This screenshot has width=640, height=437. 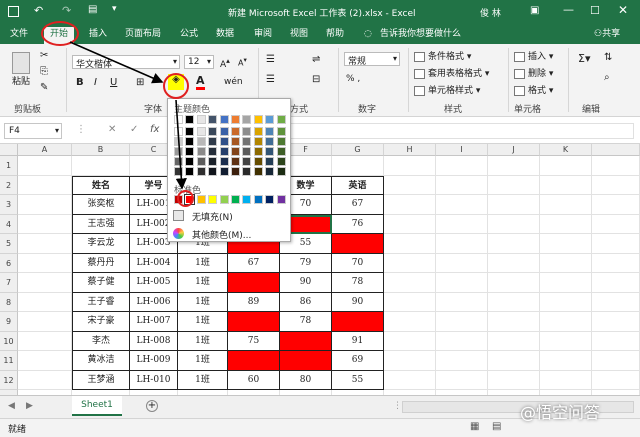 I want to click on row-header: 12, so click(x=9, y=380).